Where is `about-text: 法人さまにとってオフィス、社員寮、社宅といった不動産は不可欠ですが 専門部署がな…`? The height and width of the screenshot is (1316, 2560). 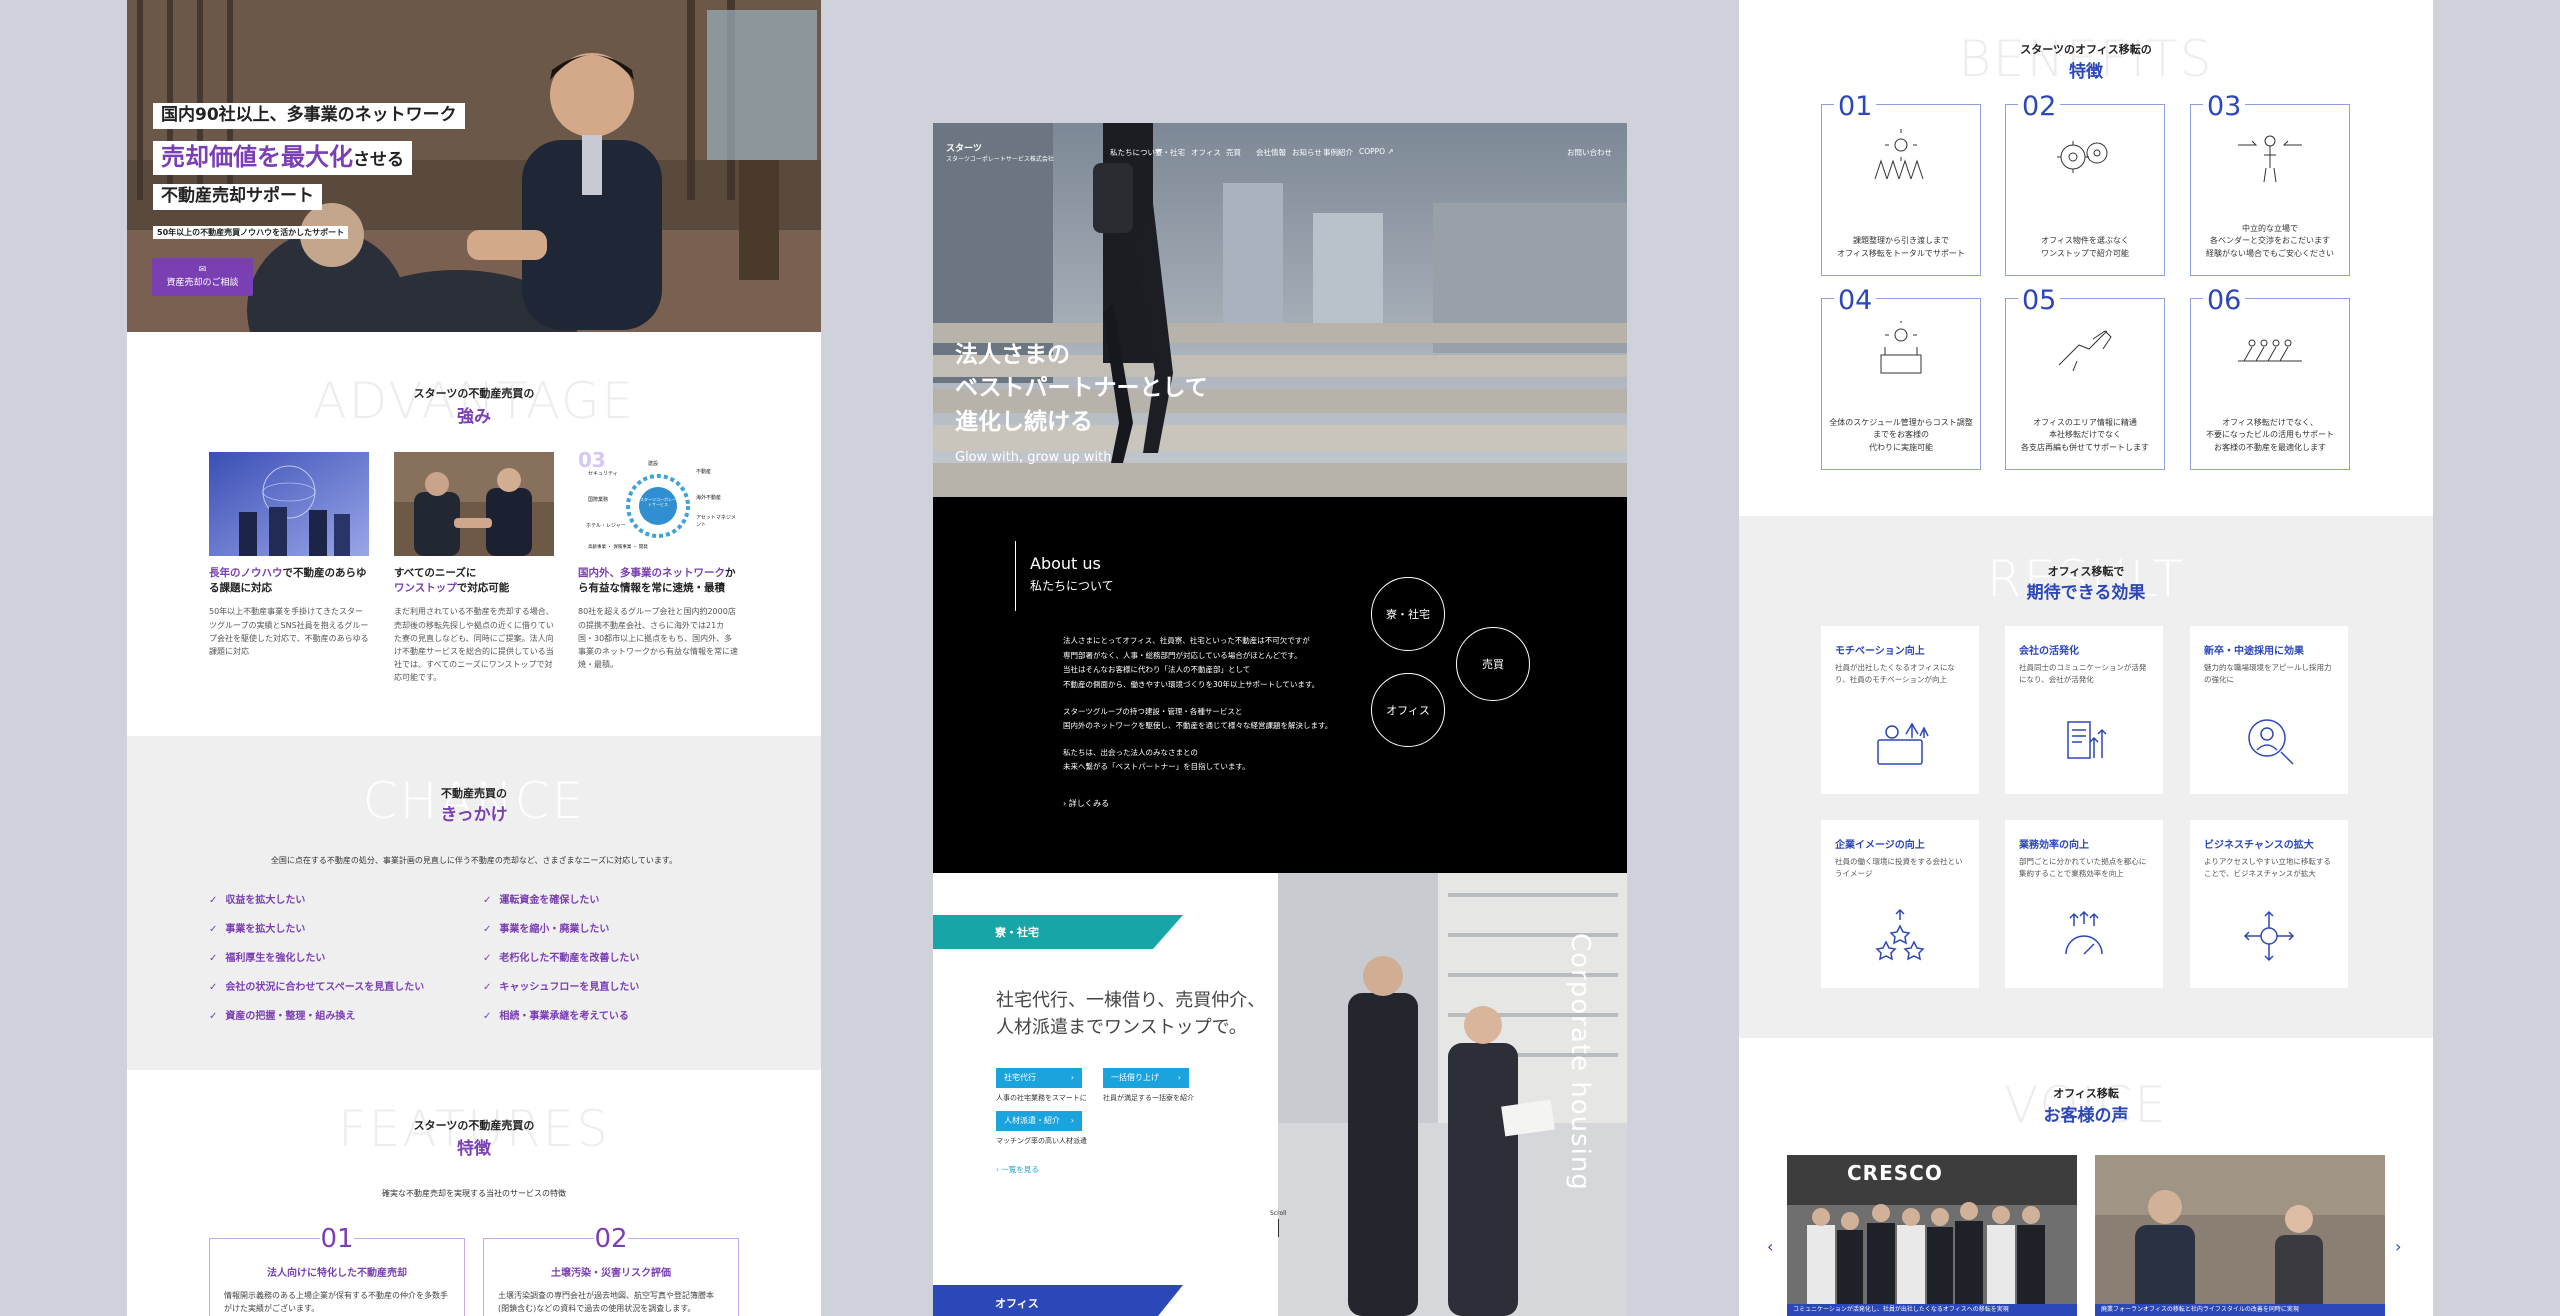
about-text: 法人さまにとってオフィス、社員寮、社宅といった不動産は不可欠ですが 専門部署がな… is located at coordinates (1198, 704).